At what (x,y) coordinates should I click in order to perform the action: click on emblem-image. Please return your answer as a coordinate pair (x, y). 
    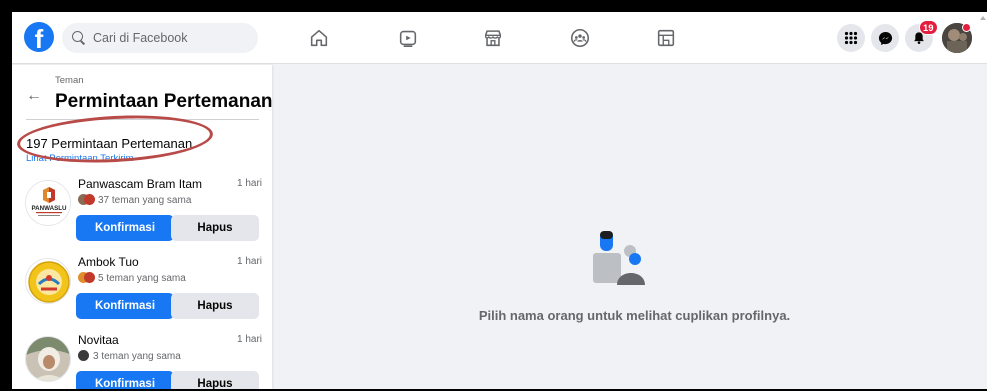
    Looking at the image, I should click on (48, 281).